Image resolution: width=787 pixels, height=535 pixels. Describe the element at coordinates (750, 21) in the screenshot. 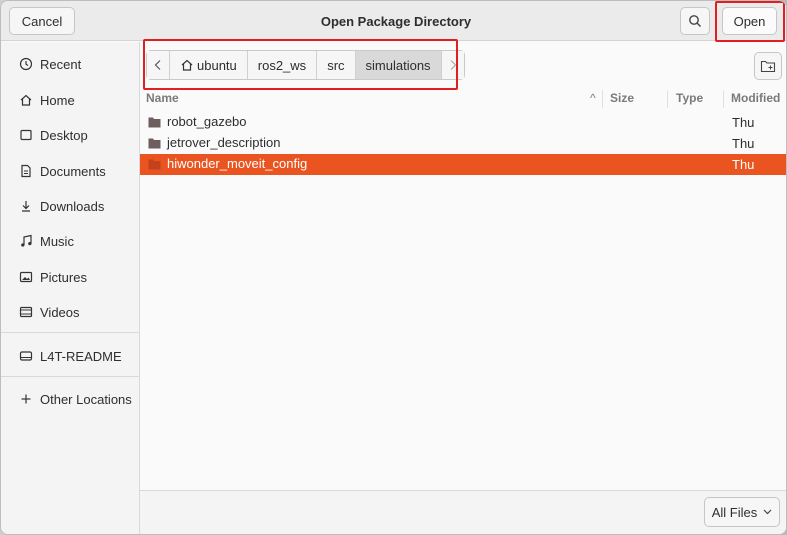

I see `open-button-highlight` at that location.